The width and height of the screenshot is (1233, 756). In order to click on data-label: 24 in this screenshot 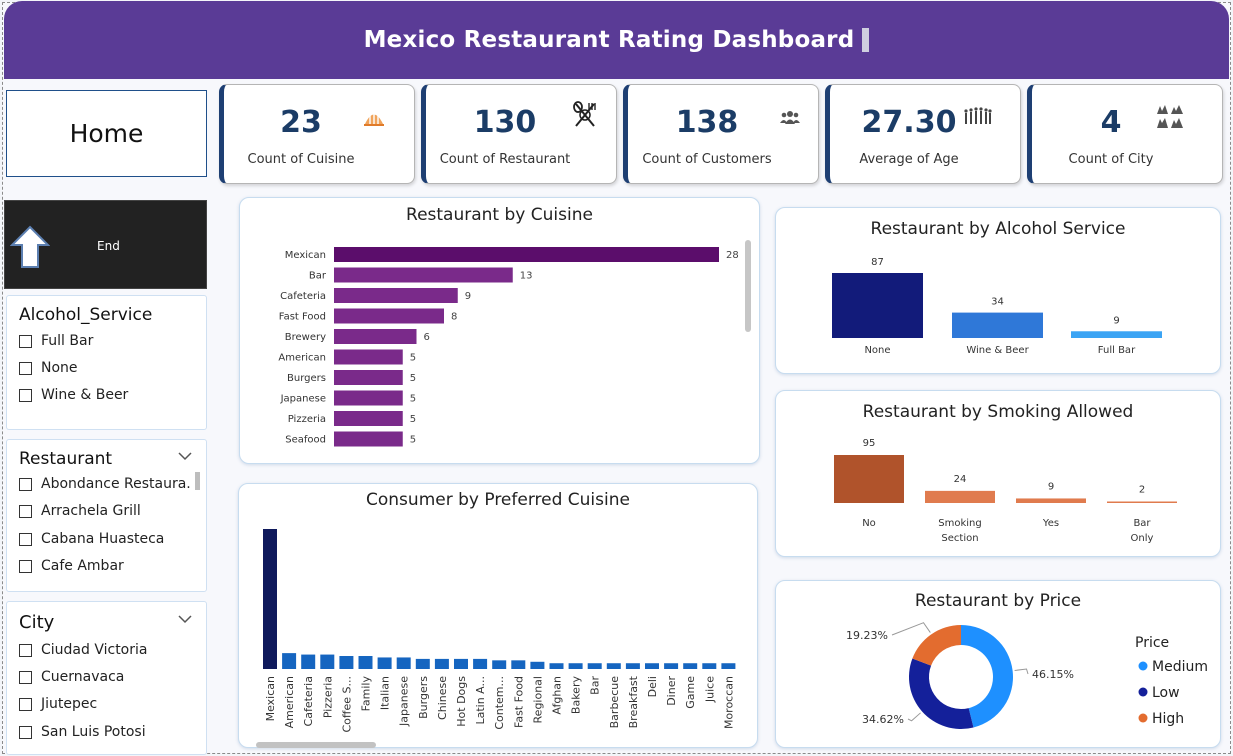, I will do `click(960, 479)`.